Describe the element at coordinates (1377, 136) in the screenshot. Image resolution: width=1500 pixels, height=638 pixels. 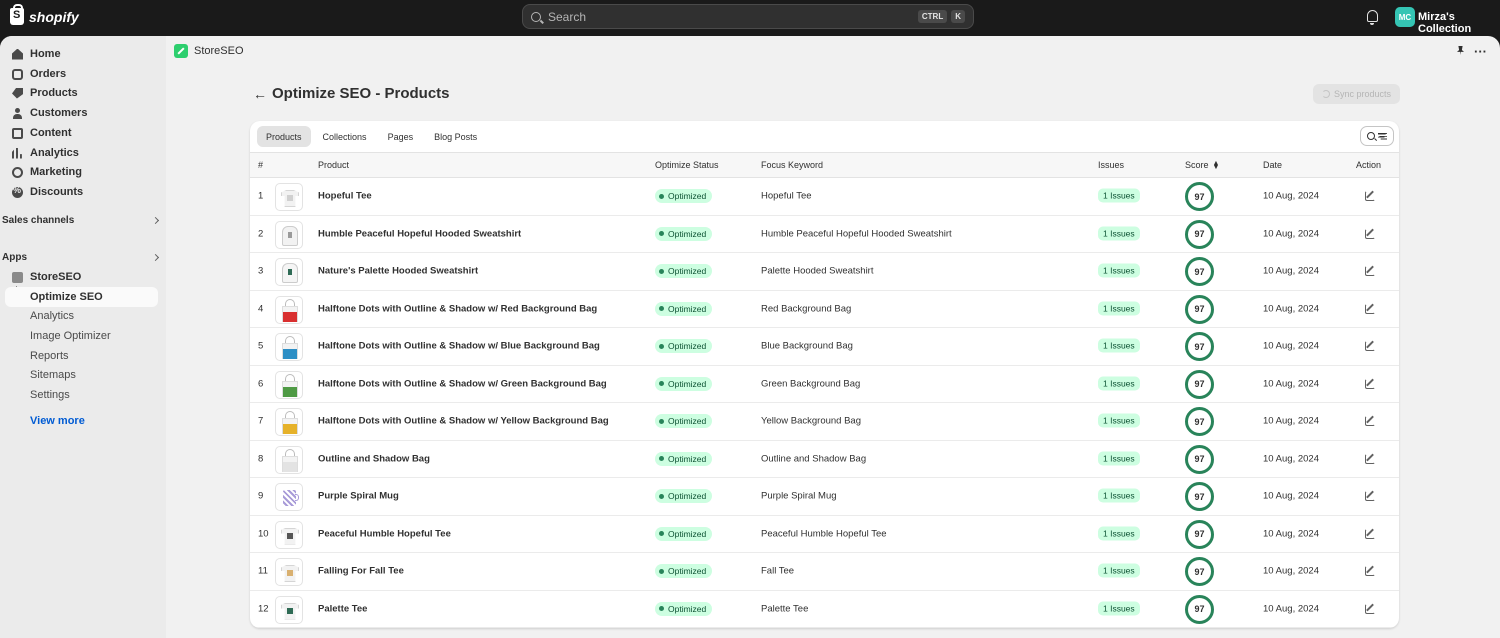
I see `search-filter-button` at that location.